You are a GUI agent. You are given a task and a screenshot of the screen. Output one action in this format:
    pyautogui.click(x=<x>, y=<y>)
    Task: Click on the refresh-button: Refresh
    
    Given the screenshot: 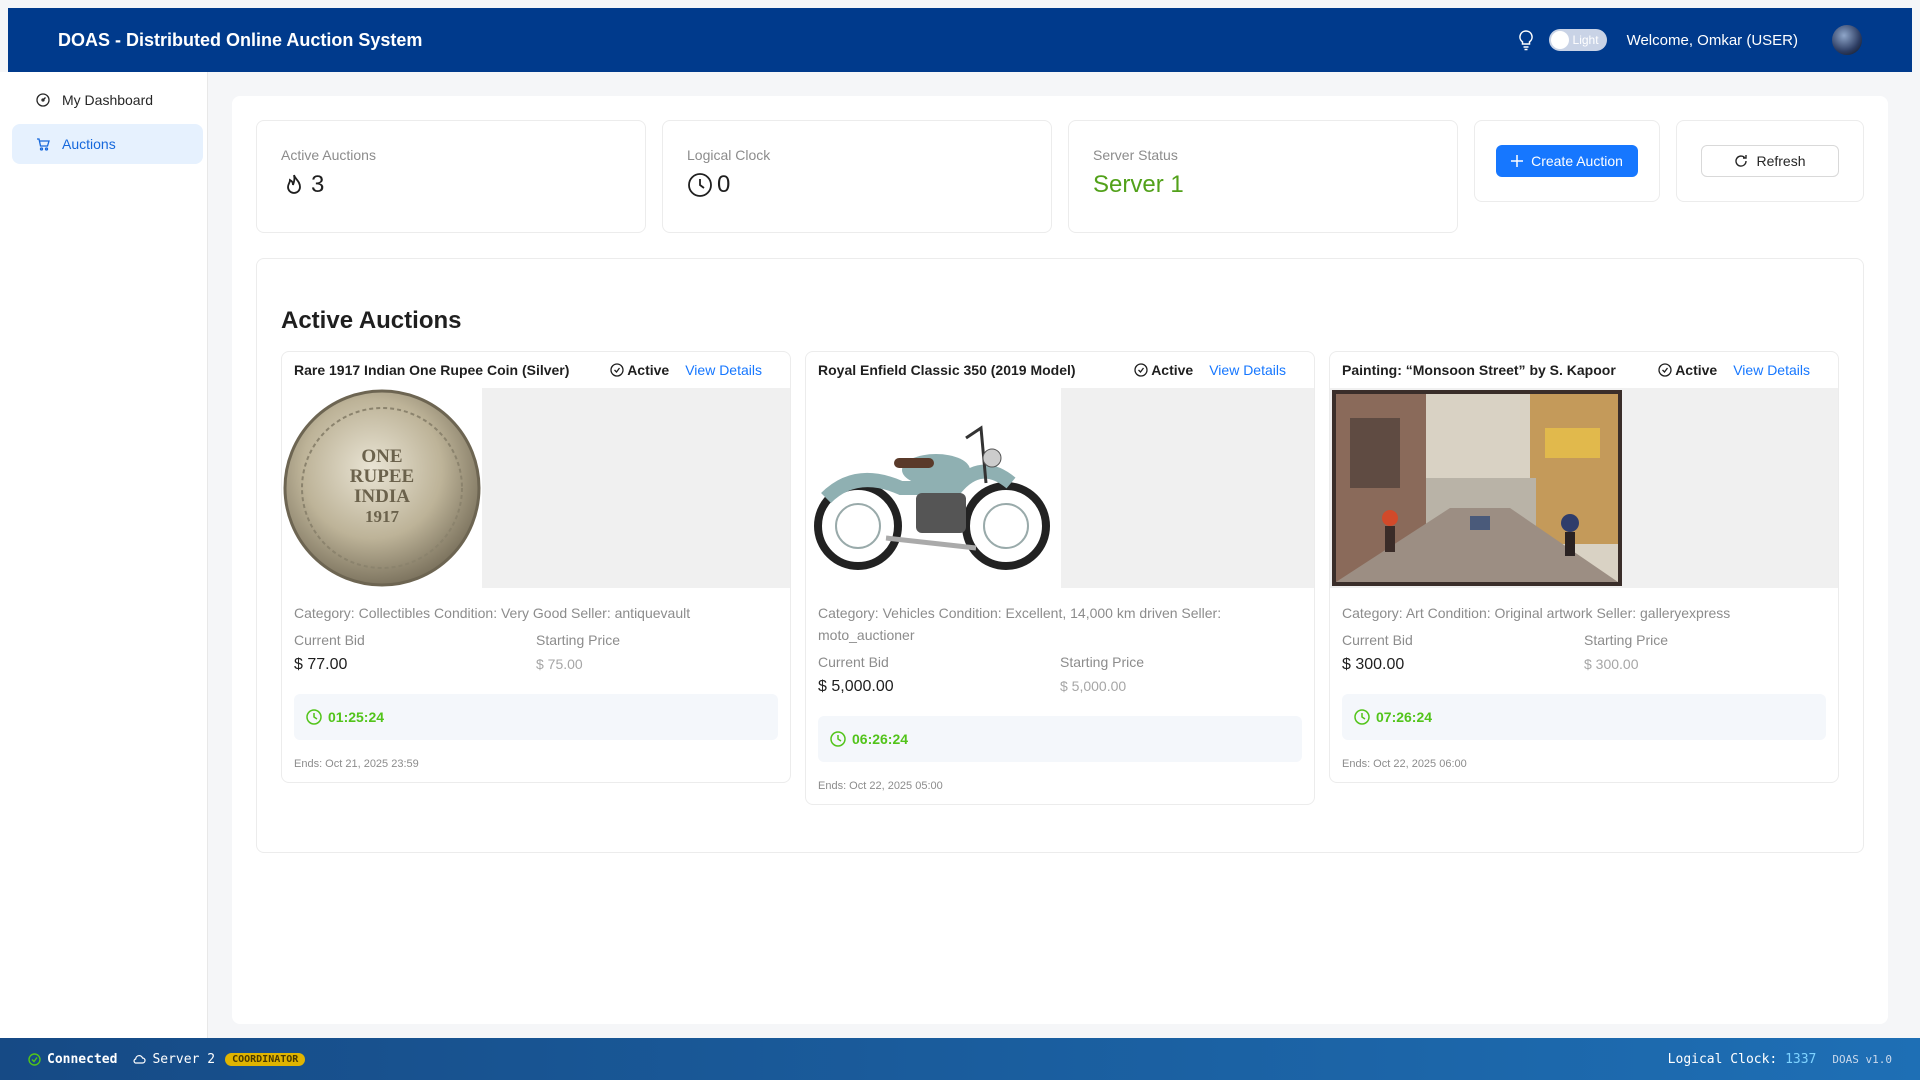 What is the action you would take?
    pyautogui.click(x=1770, y=161)
    